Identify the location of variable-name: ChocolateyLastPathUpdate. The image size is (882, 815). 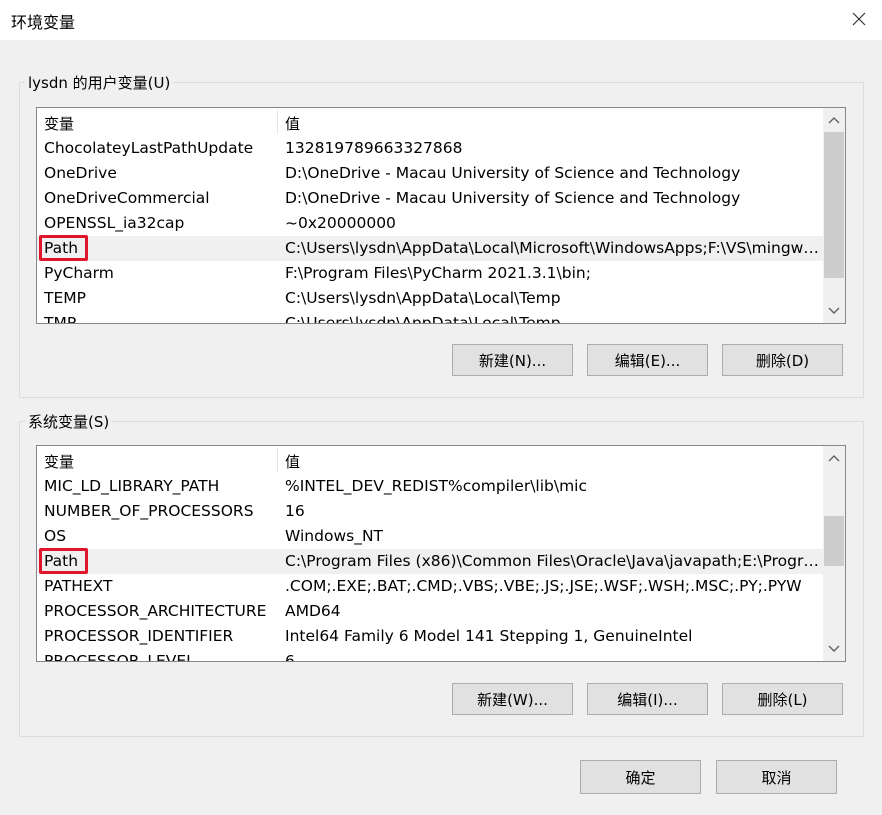
(149, 148).